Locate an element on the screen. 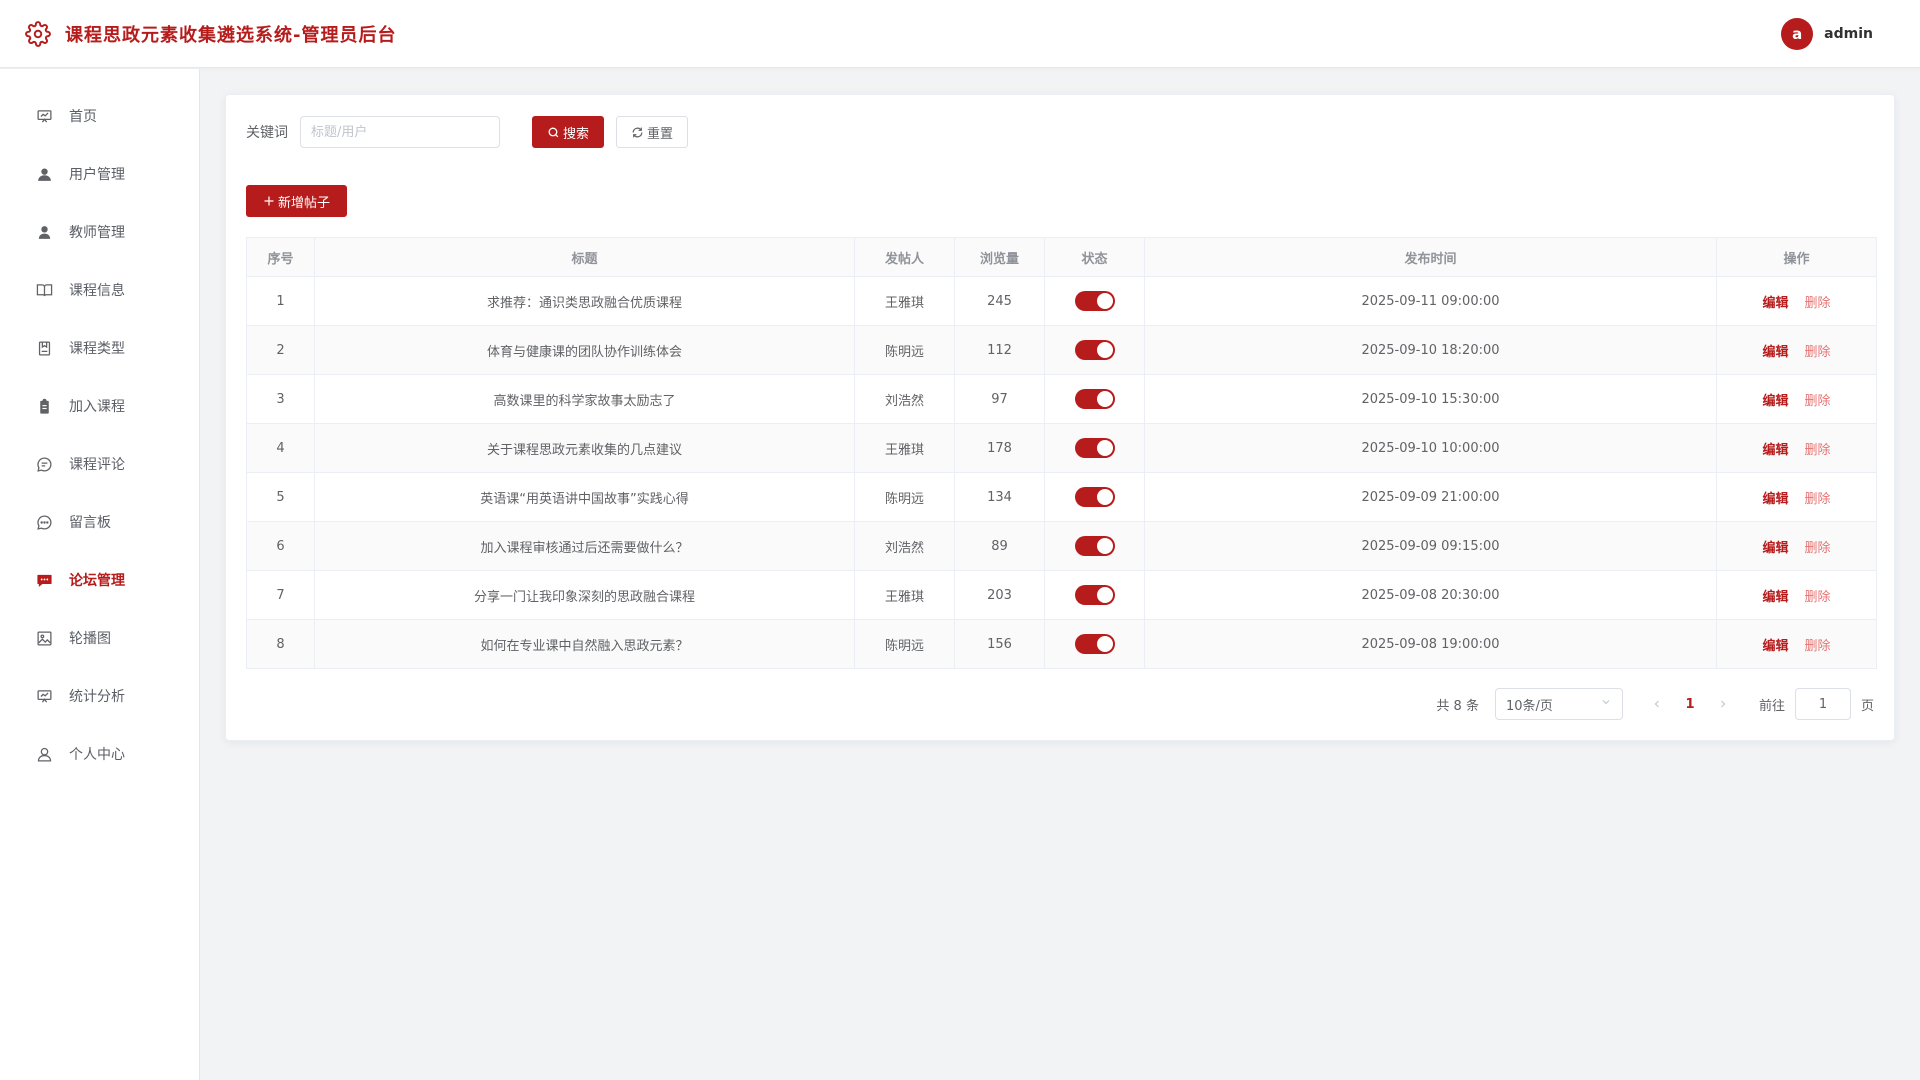  sidebar-item-label: 用户管理 is located at coordinates (97, 175).